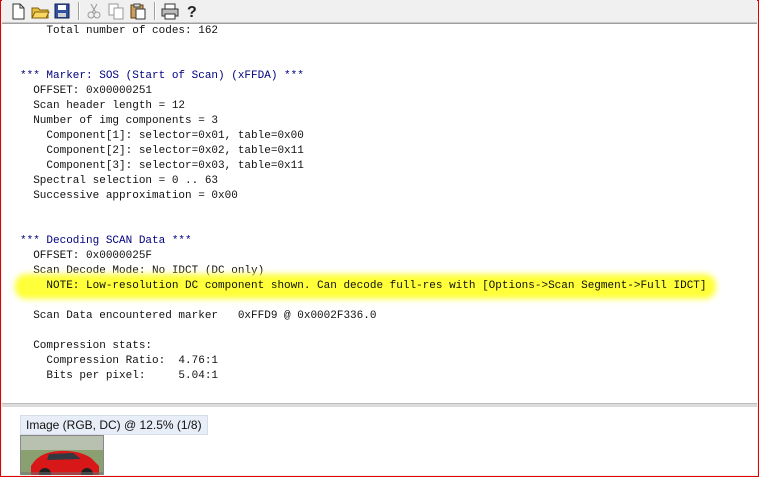 The image size is (759, 477). Describe the element at coordinates (116, 11) in the screenshot. I see `copy-icon` at that location.